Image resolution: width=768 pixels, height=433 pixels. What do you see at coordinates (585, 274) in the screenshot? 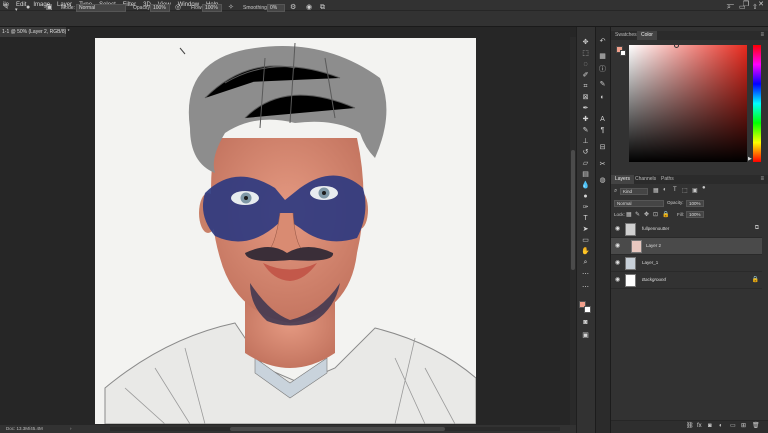
I see `more-tools-icon: ⋯` at bounding box center [585, 274].